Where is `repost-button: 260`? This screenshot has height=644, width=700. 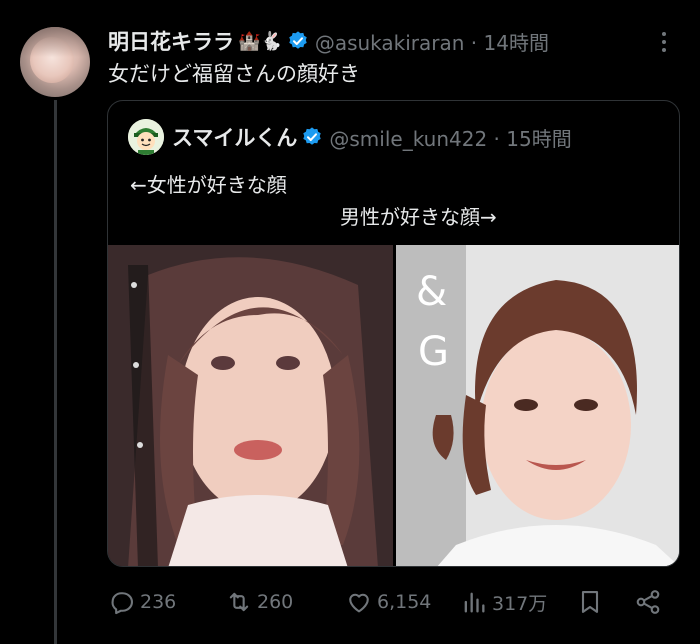 repost-button: 260 is located at coordinates (259, 602).